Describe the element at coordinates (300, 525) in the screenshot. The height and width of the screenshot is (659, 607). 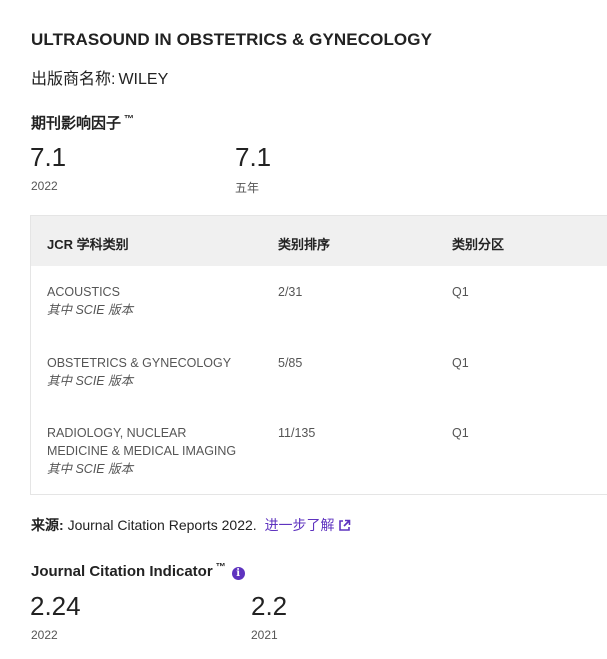
I see `learn-more-text: 进一步了解` at that location.